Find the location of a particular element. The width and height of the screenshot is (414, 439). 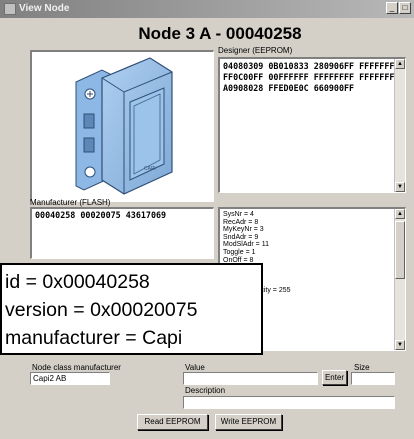

window-title: View Node is located at coordinates (44, 8).